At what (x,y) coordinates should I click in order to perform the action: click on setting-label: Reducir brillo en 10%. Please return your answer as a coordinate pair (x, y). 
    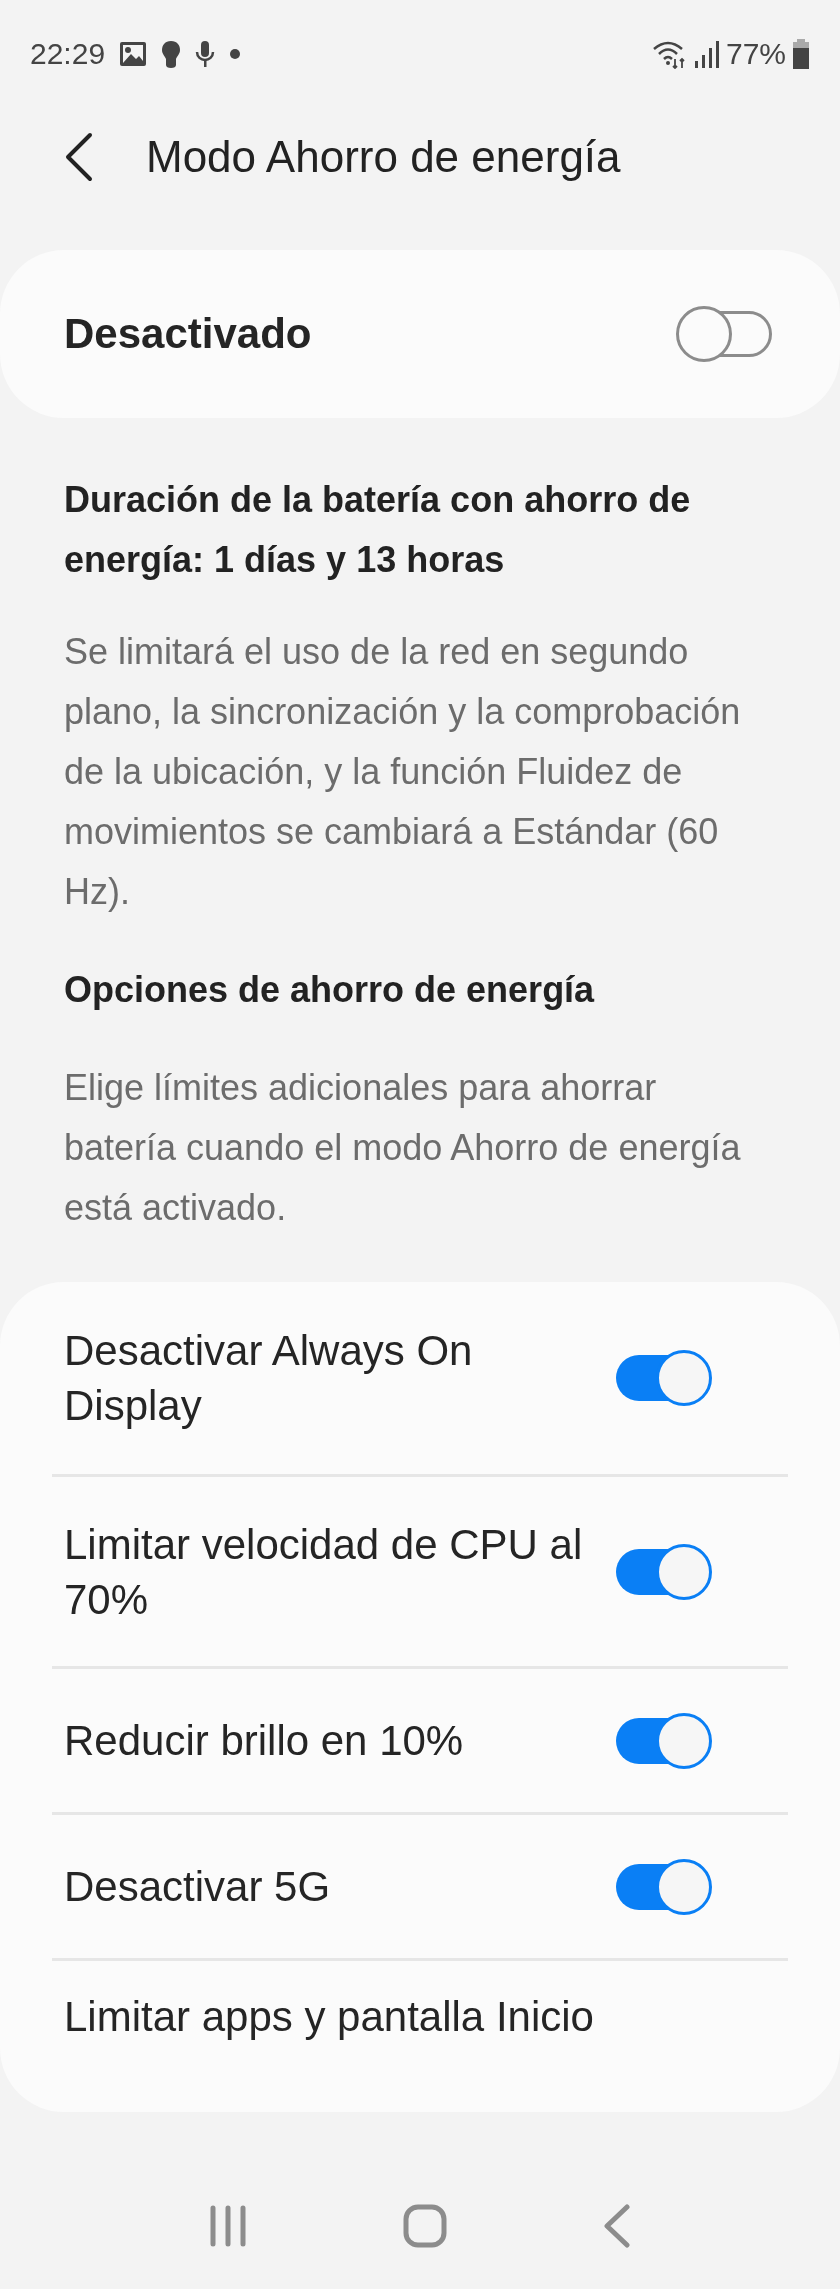
    Looking at the image, I should click on (264, 1741).